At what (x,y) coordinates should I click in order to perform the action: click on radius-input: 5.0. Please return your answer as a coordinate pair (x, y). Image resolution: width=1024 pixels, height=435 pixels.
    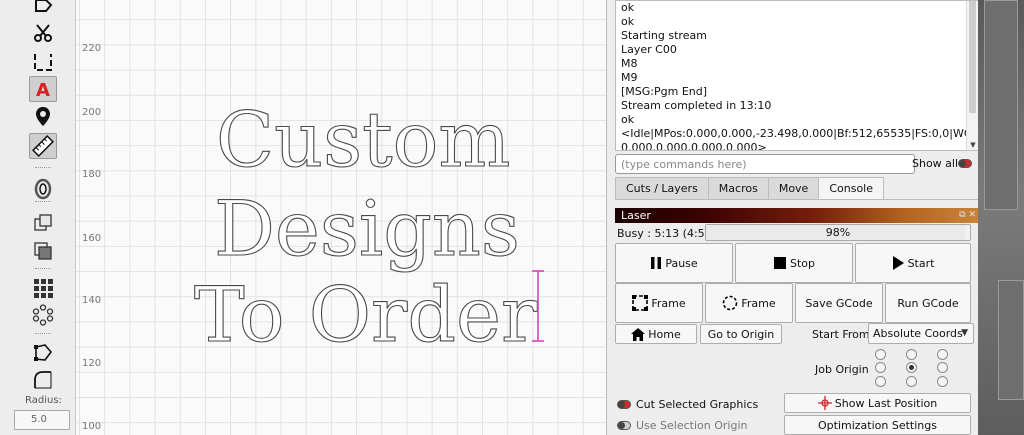
    Looking at the image, I should click on (42, 420).